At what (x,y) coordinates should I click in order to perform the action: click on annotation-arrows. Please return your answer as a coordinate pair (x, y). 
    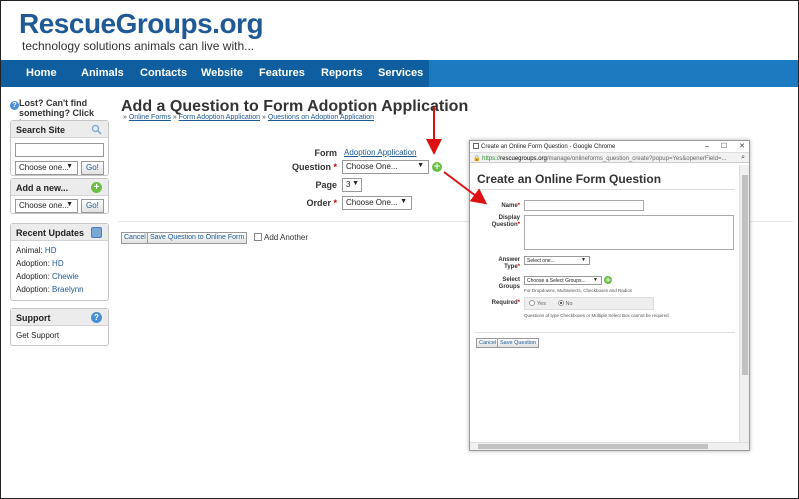
    Looking at the image, I should click on (457, 156).